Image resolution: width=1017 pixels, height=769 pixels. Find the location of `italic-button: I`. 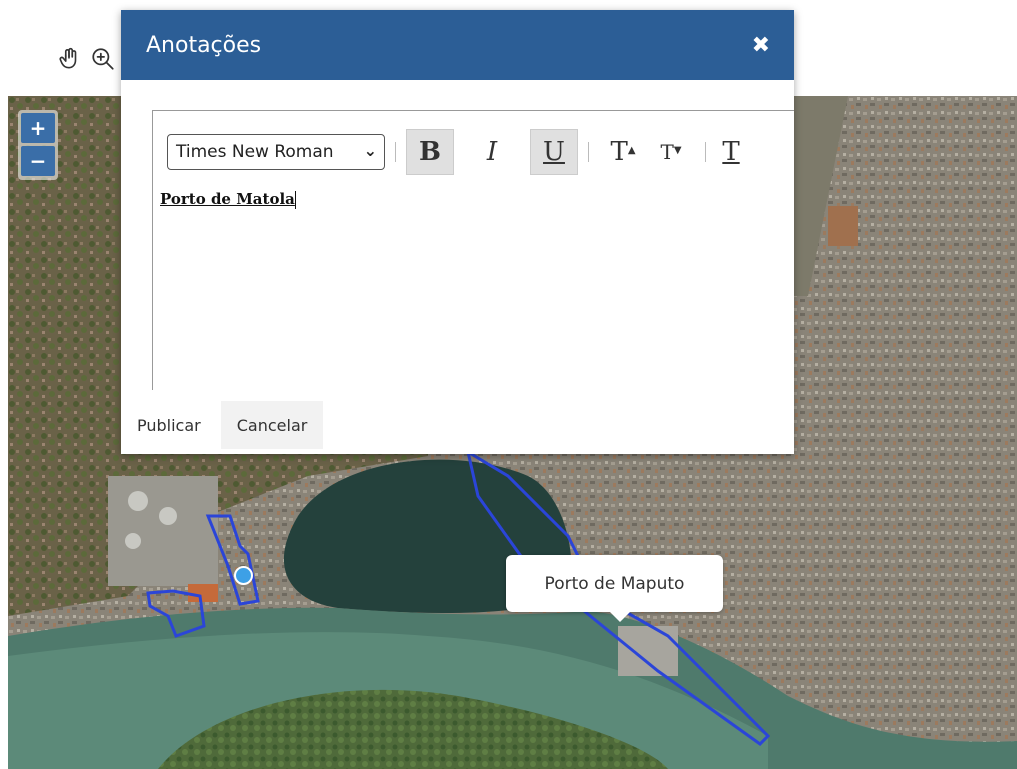

italic-button: I is located at coordinates (492, 152).